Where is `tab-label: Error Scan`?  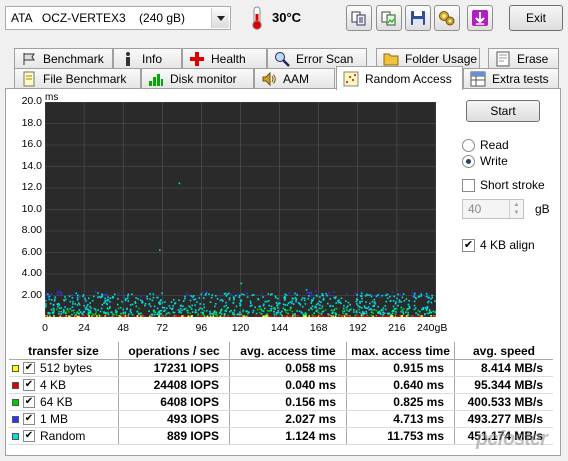 tab-label: Error Scan is located at coordinates (325, 59).